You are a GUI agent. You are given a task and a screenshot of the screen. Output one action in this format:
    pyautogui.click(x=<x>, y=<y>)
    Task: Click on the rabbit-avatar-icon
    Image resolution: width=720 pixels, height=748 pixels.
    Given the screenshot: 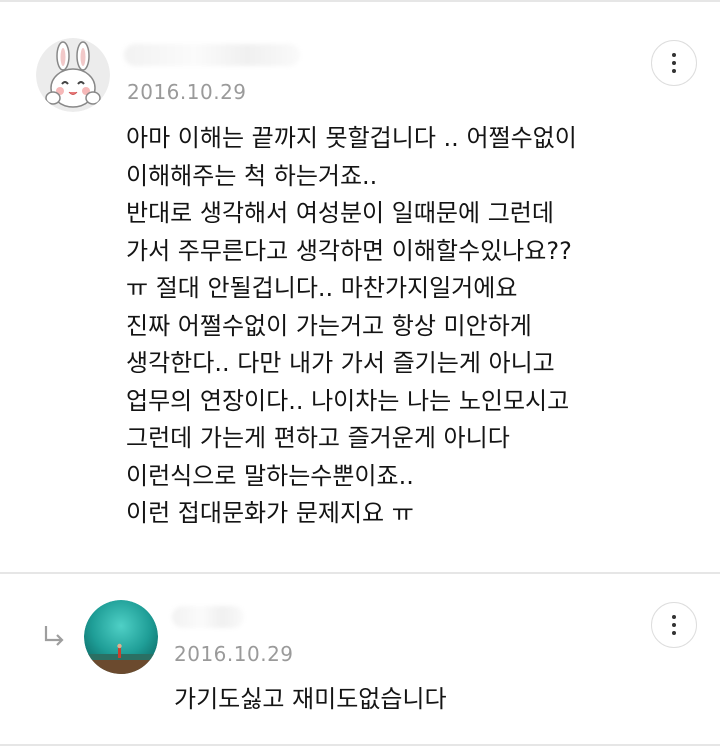 What is the action you would take?
    pyautogui.click(x=73, y=75)
    